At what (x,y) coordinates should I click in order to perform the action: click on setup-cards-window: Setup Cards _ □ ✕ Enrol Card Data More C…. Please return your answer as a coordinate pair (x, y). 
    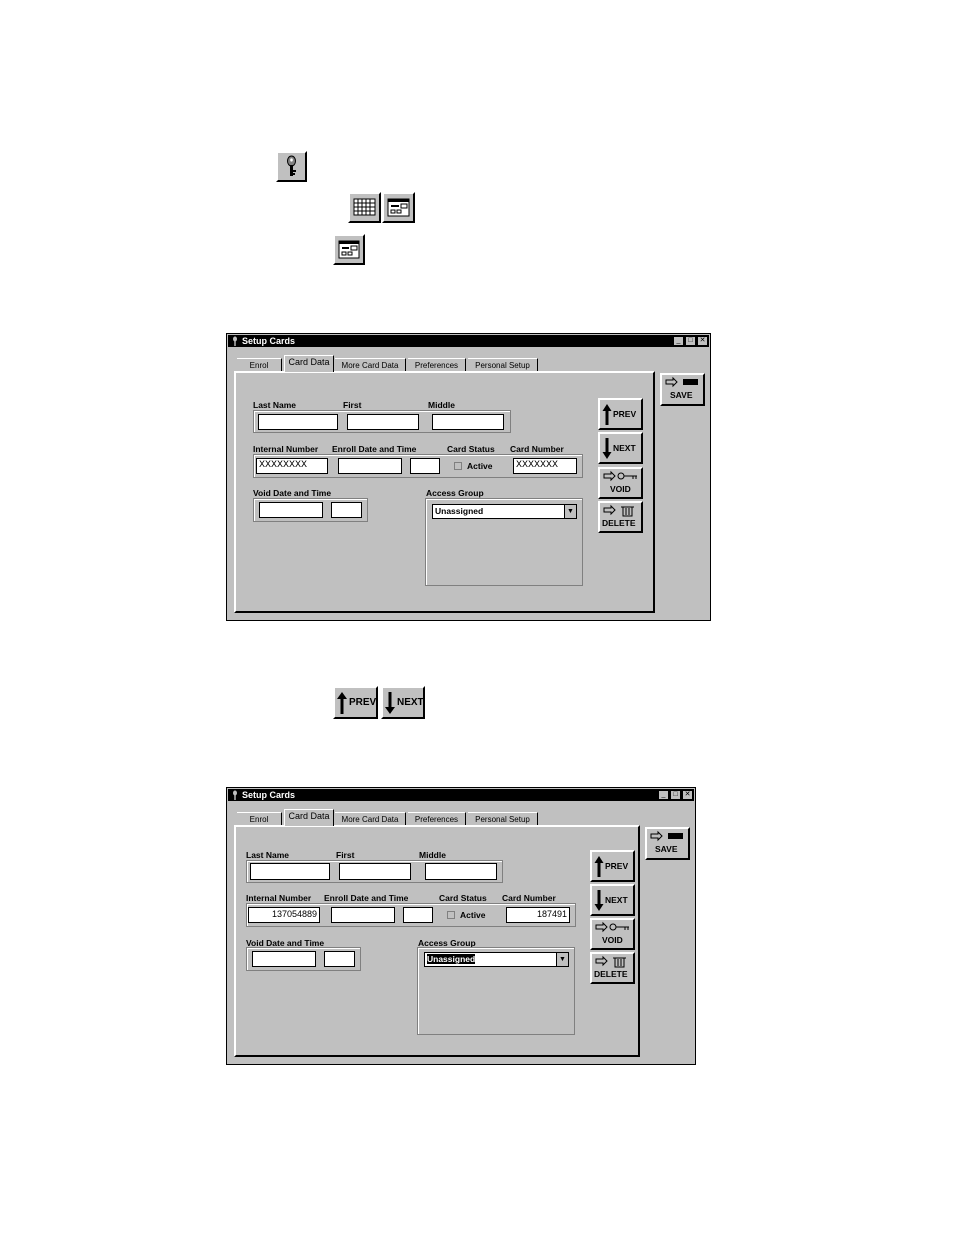
    Looking at the image, I should click on (468, 477).